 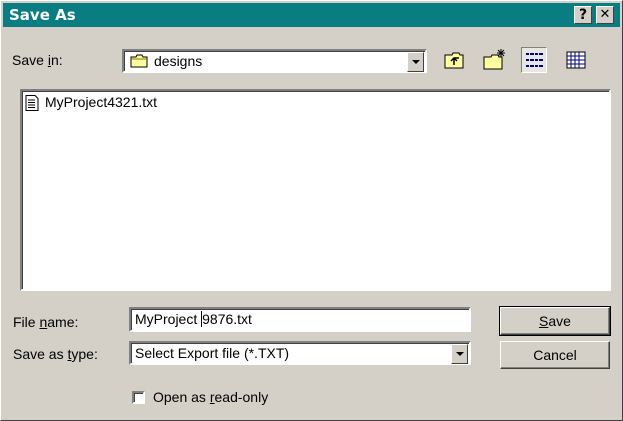 I want to click on file-type-value: Select Export file (*.TXT), so click(x=212, y=353).